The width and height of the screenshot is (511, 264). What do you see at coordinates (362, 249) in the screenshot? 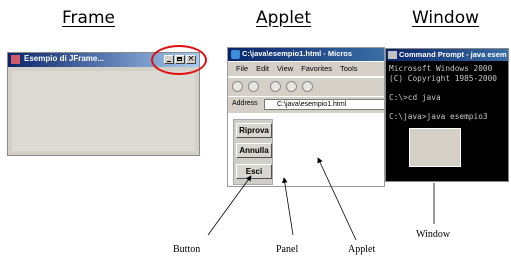
I see `caption-applet: Applet` at bounding box center [362, 249].